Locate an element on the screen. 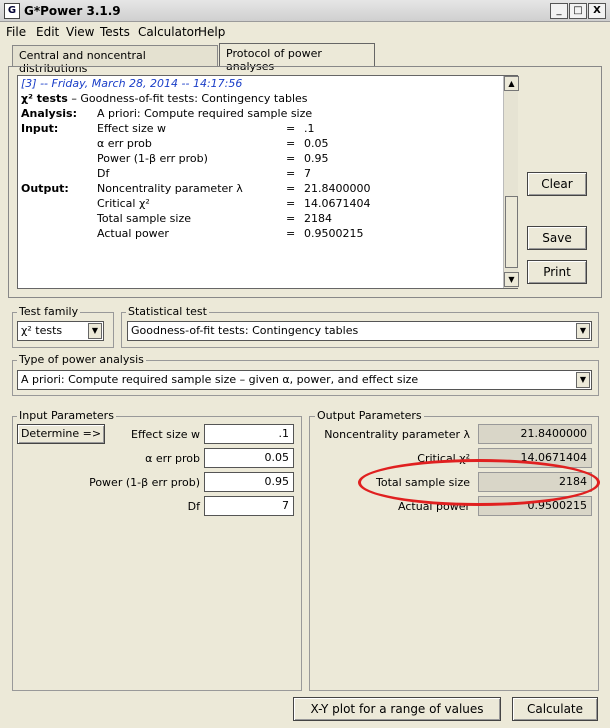 Image resolution: width=610 pixels, height=728 pixels. maximize-button: □ is located at coordinates (578, 11).